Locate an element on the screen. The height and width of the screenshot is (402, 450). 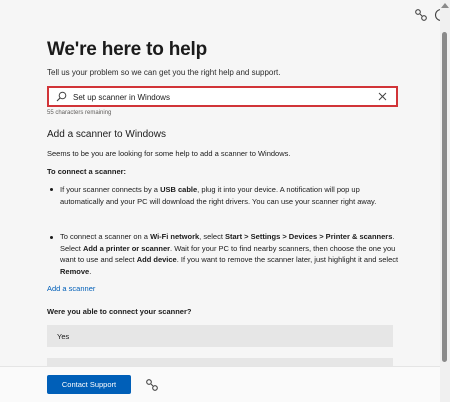
scrollbar is located at coordinates (445, 201).